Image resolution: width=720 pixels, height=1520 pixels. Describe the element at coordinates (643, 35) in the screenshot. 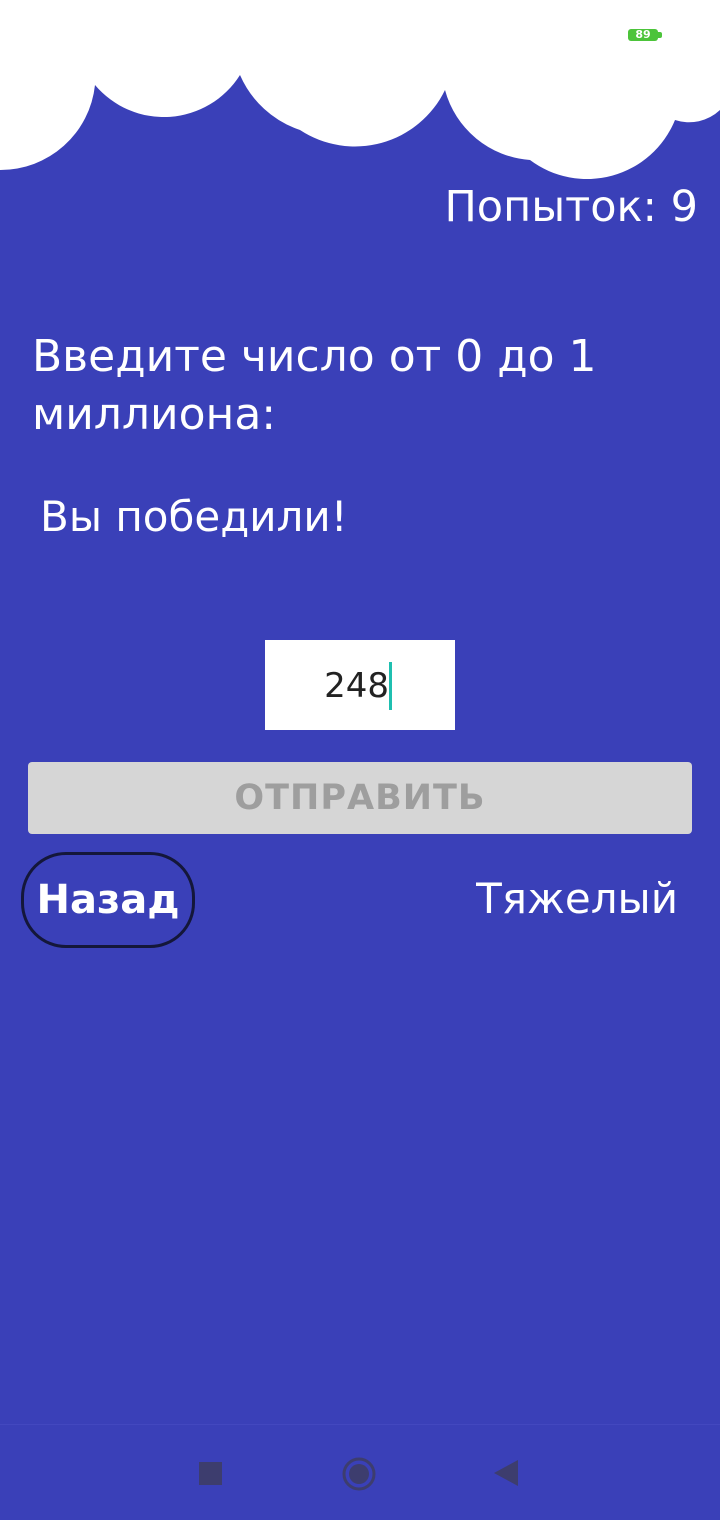

I see `battery-icon: 89` at that location.